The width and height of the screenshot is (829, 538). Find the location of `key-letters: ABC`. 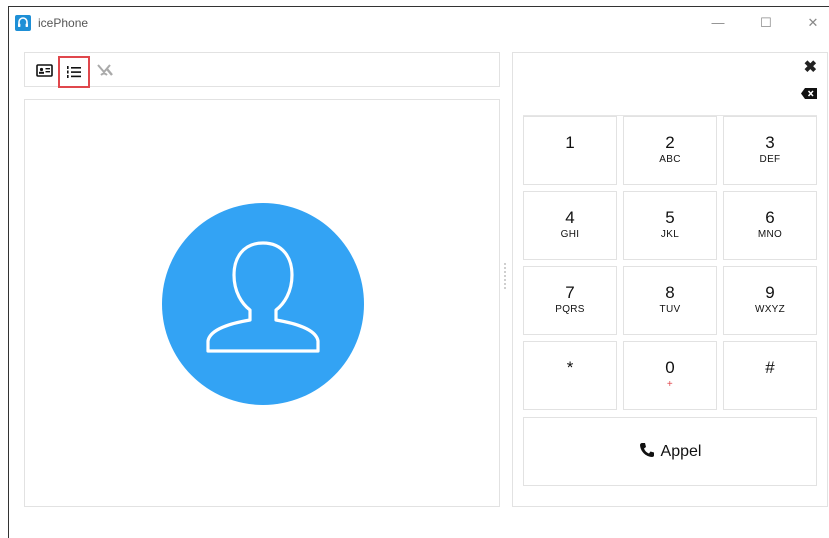

key-letters: ABC is located at coordinates (670, 159).